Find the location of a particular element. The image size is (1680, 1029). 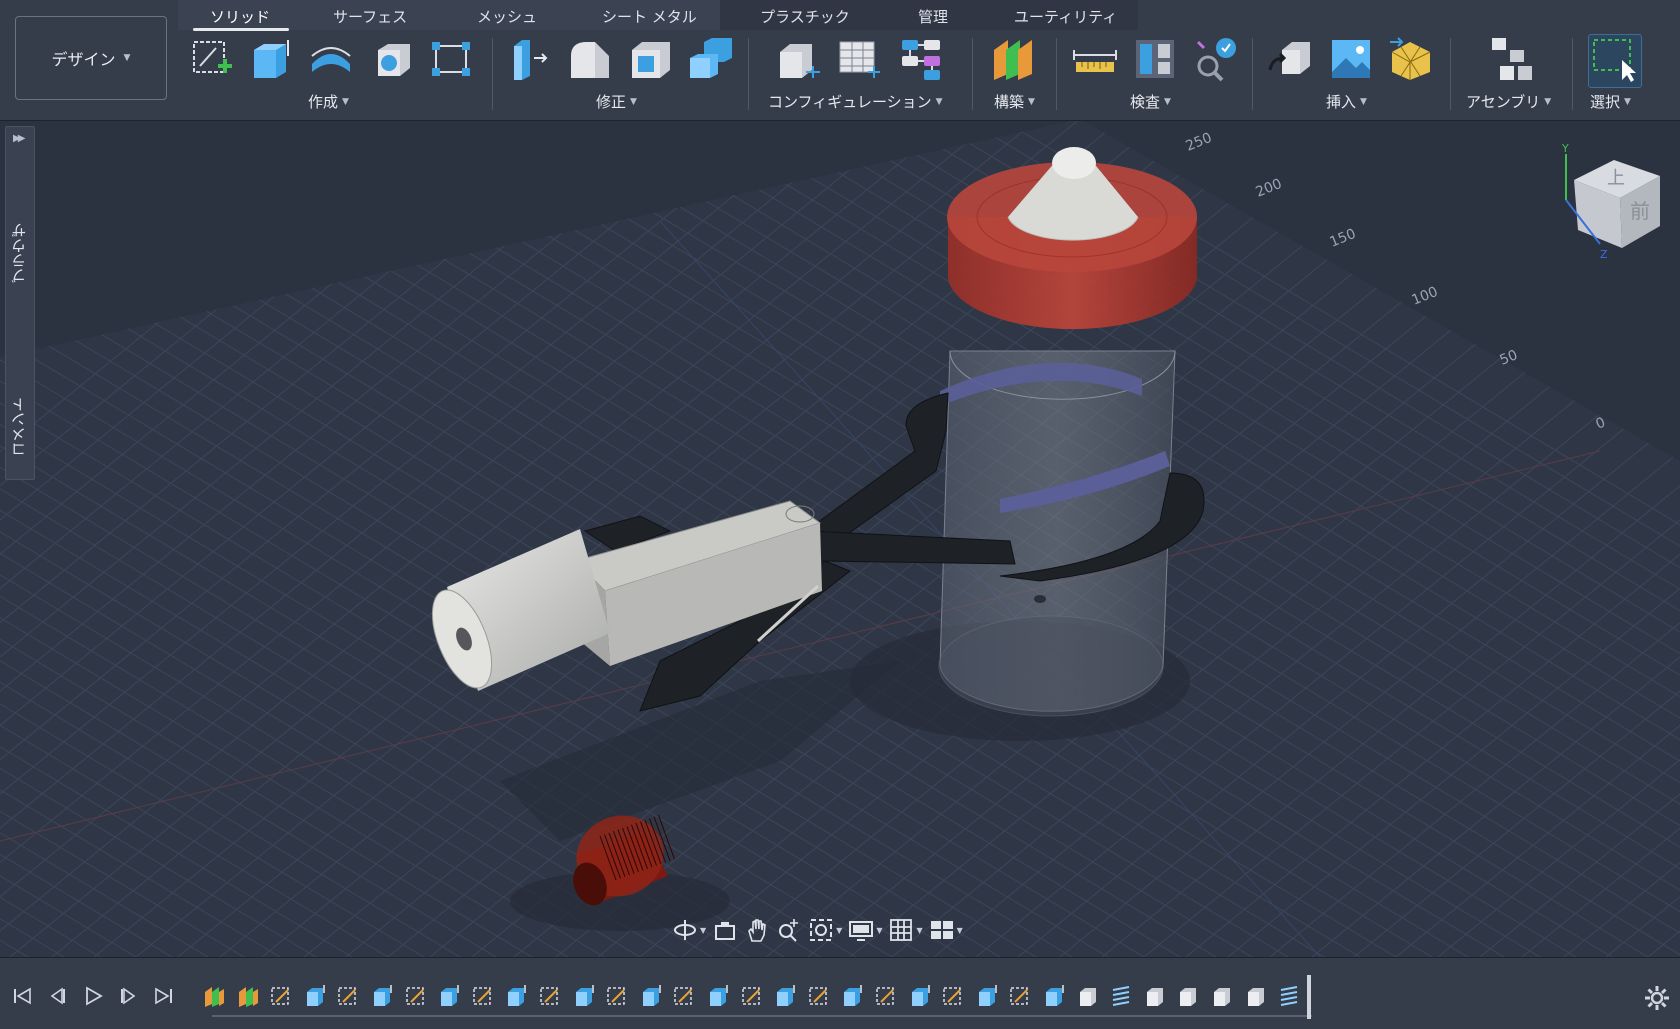

interference-icon is located at coordinates (1215, 59).